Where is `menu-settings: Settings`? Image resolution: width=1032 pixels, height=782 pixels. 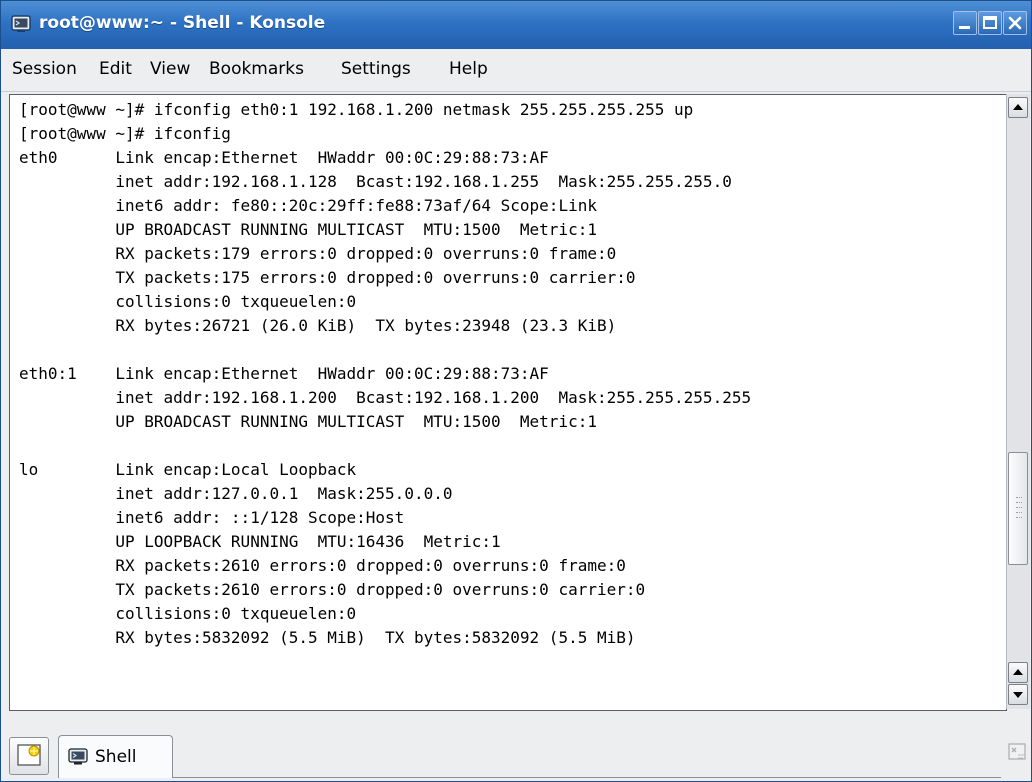
menu-settings: Settings is located at coordinates (376, 69).